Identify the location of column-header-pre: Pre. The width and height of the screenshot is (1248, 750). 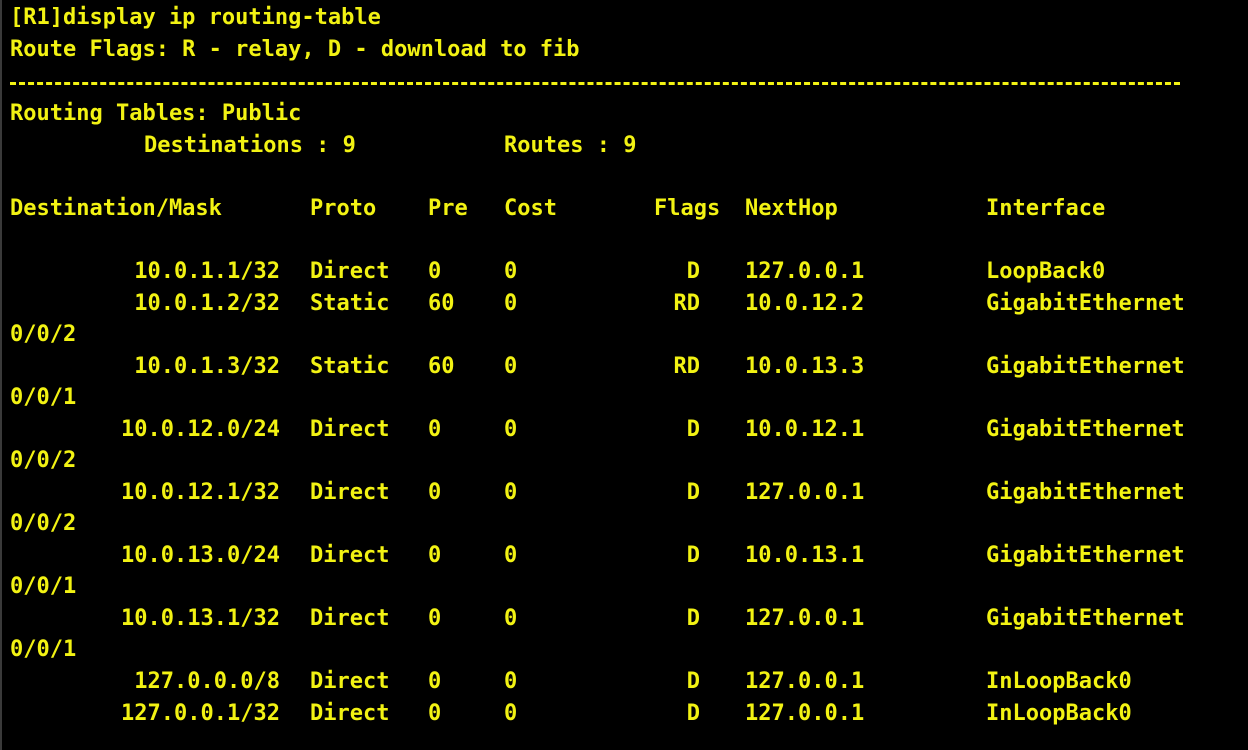
(448, 208).